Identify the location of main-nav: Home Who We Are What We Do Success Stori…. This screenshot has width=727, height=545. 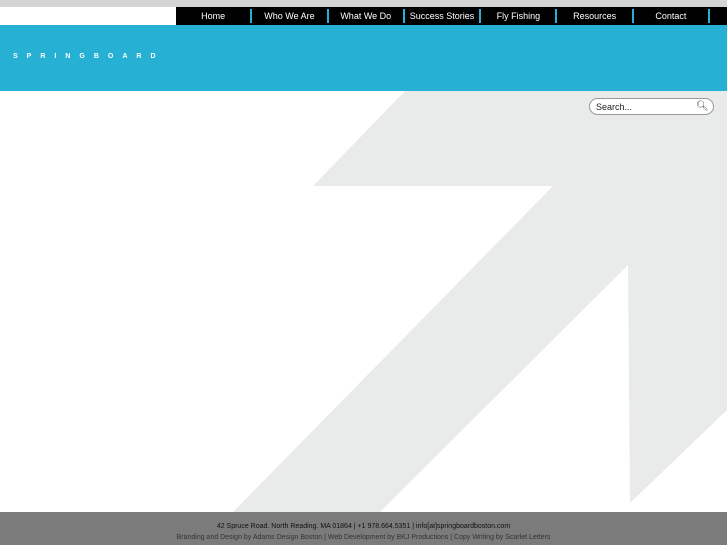
(451, 16).